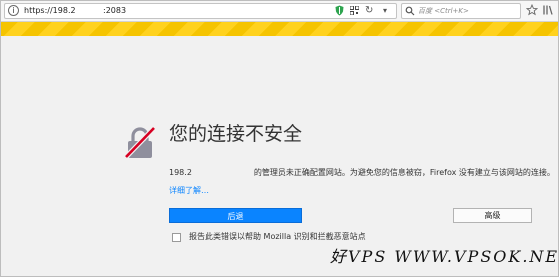  What do you see at coordinates (492, 215) in the screenshot?
I see `advanced-button: 高级` at bounding box center [492, 215].